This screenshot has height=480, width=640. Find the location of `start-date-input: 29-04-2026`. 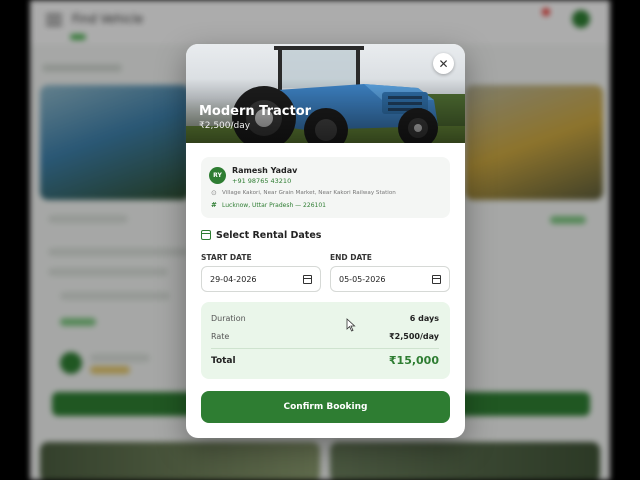

start-date-input: 29-04-2026 is located at coordinates (261, 279).